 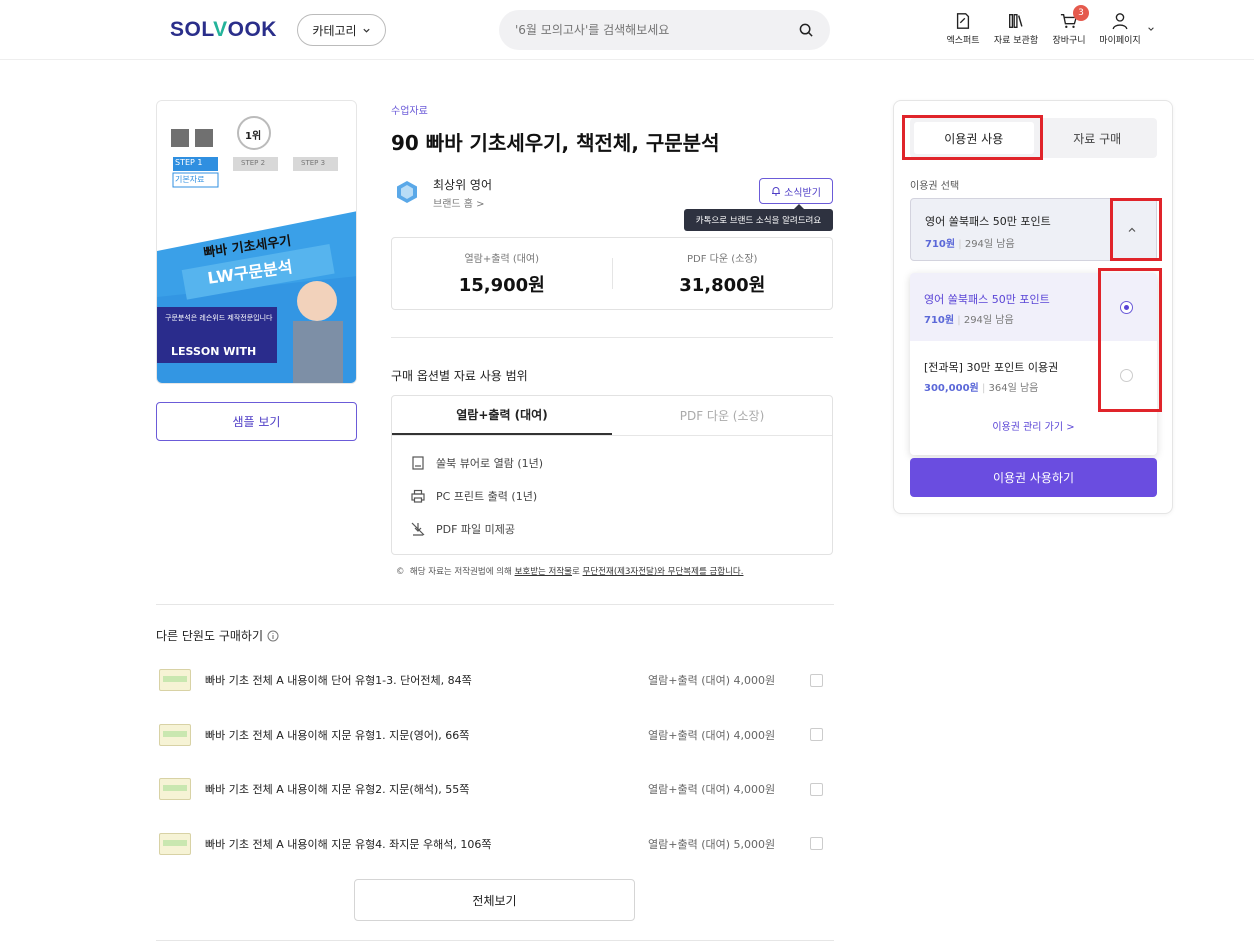 I want to click on search-input, so click(x=657, y=30).